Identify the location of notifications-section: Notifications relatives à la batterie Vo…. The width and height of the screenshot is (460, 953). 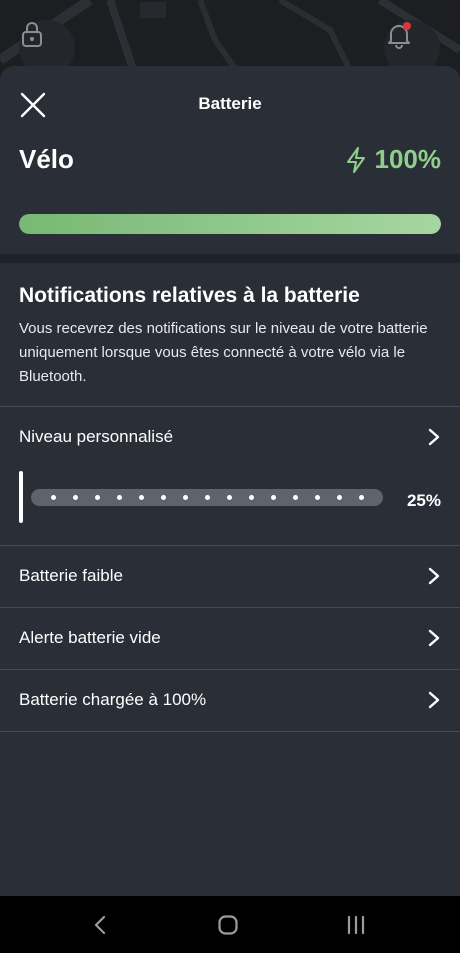
(230, 326).